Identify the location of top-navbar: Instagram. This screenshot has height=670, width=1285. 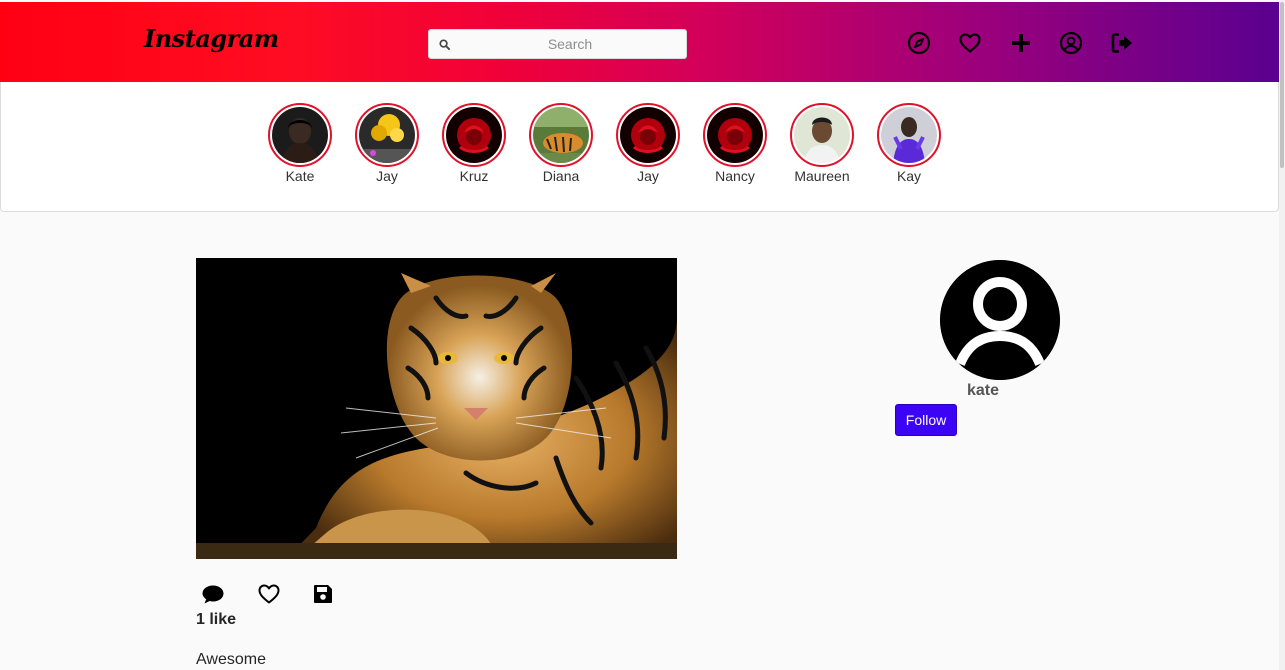
(640, 42).